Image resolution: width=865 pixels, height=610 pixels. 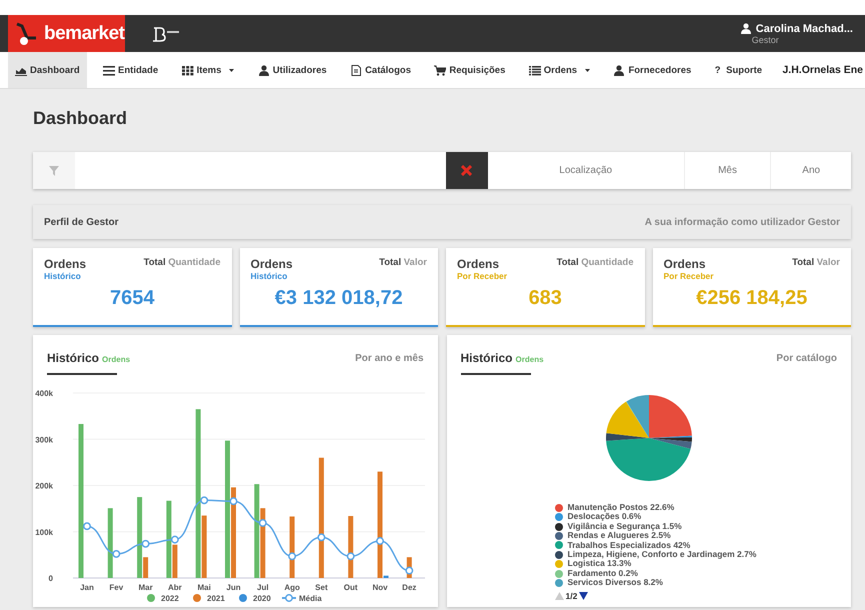 What do you see at coordinates (170, 598) in the screenshot?
I see `legend-label: 2022` at bounding box center [170, 598].